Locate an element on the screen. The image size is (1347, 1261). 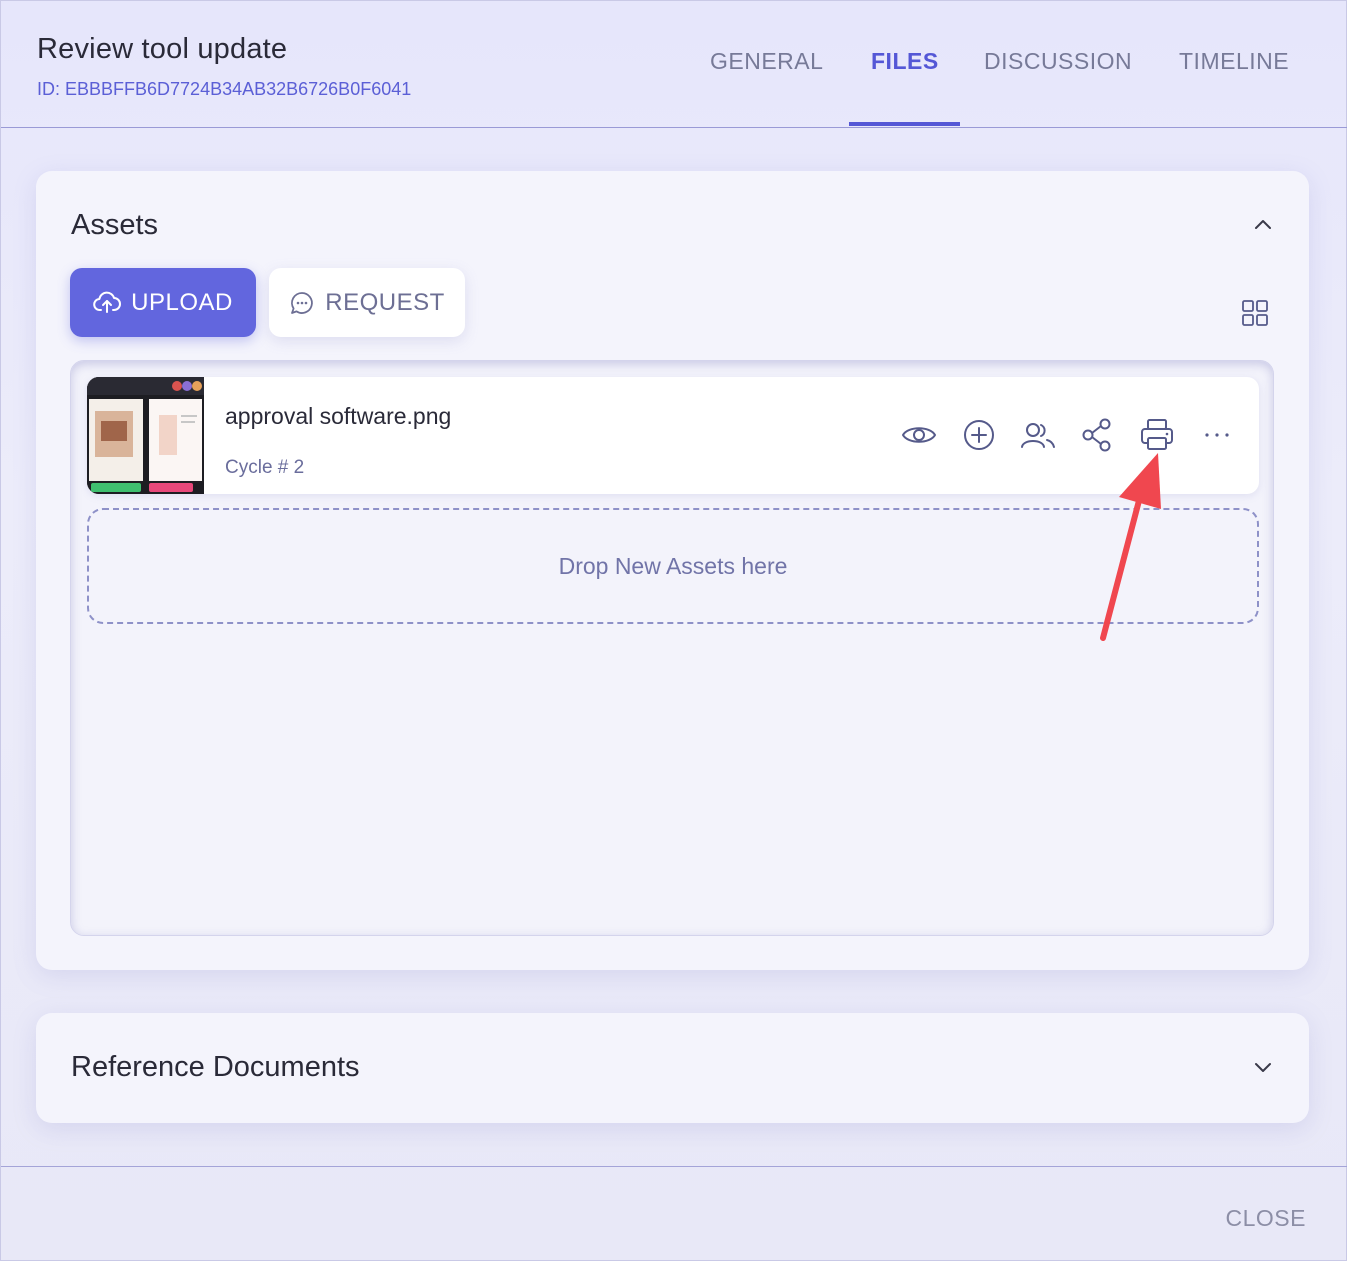
tab-timeline: TIMELINE is located at coordinates (1234, 61).